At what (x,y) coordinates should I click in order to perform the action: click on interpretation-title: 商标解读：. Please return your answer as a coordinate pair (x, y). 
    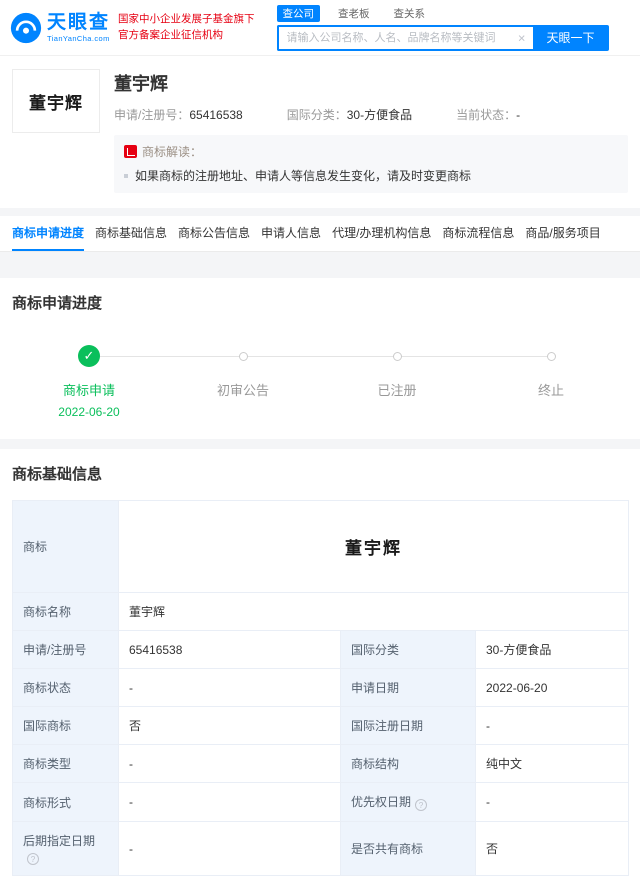
    Looking at the image, I should click on (172, 152).